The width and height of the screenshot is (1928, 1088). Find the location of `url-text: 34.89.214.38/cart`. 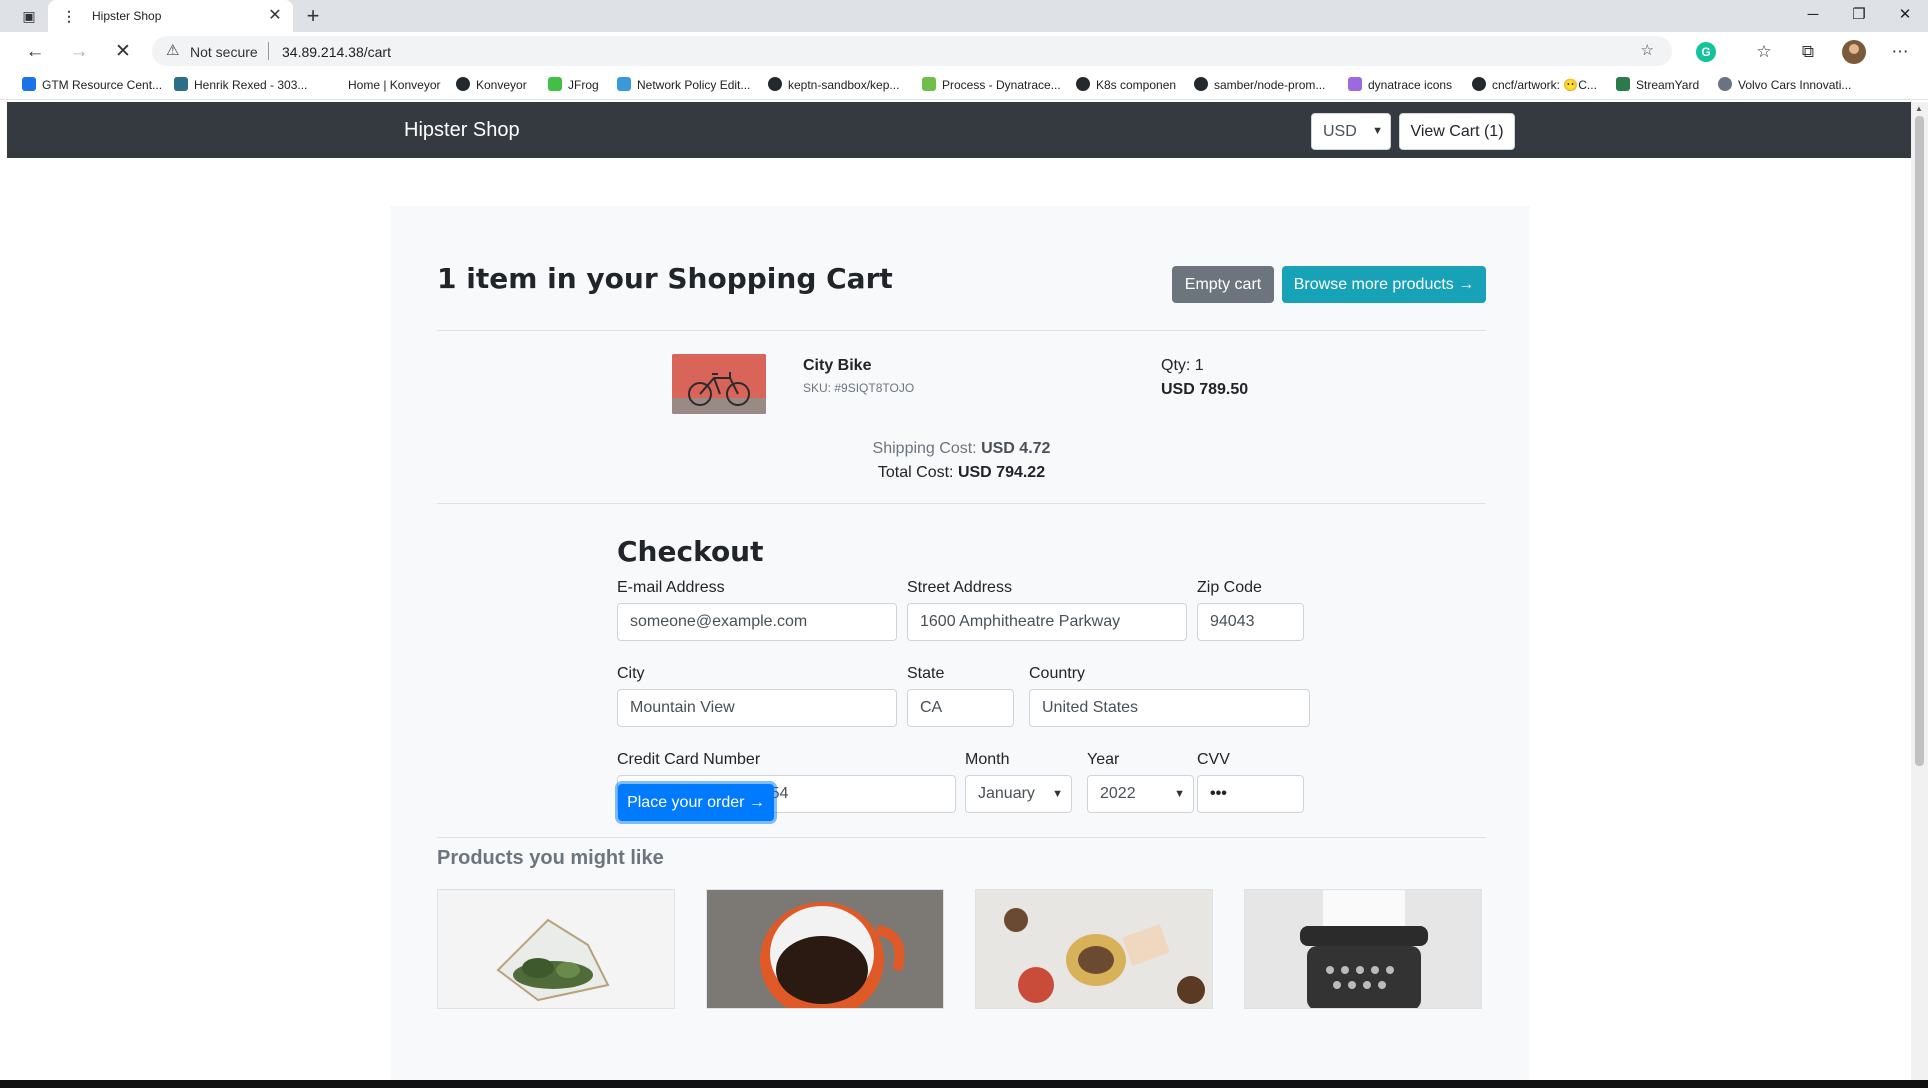

url-text: 34.89.214.38/cart is located at coordinates (336, 52).